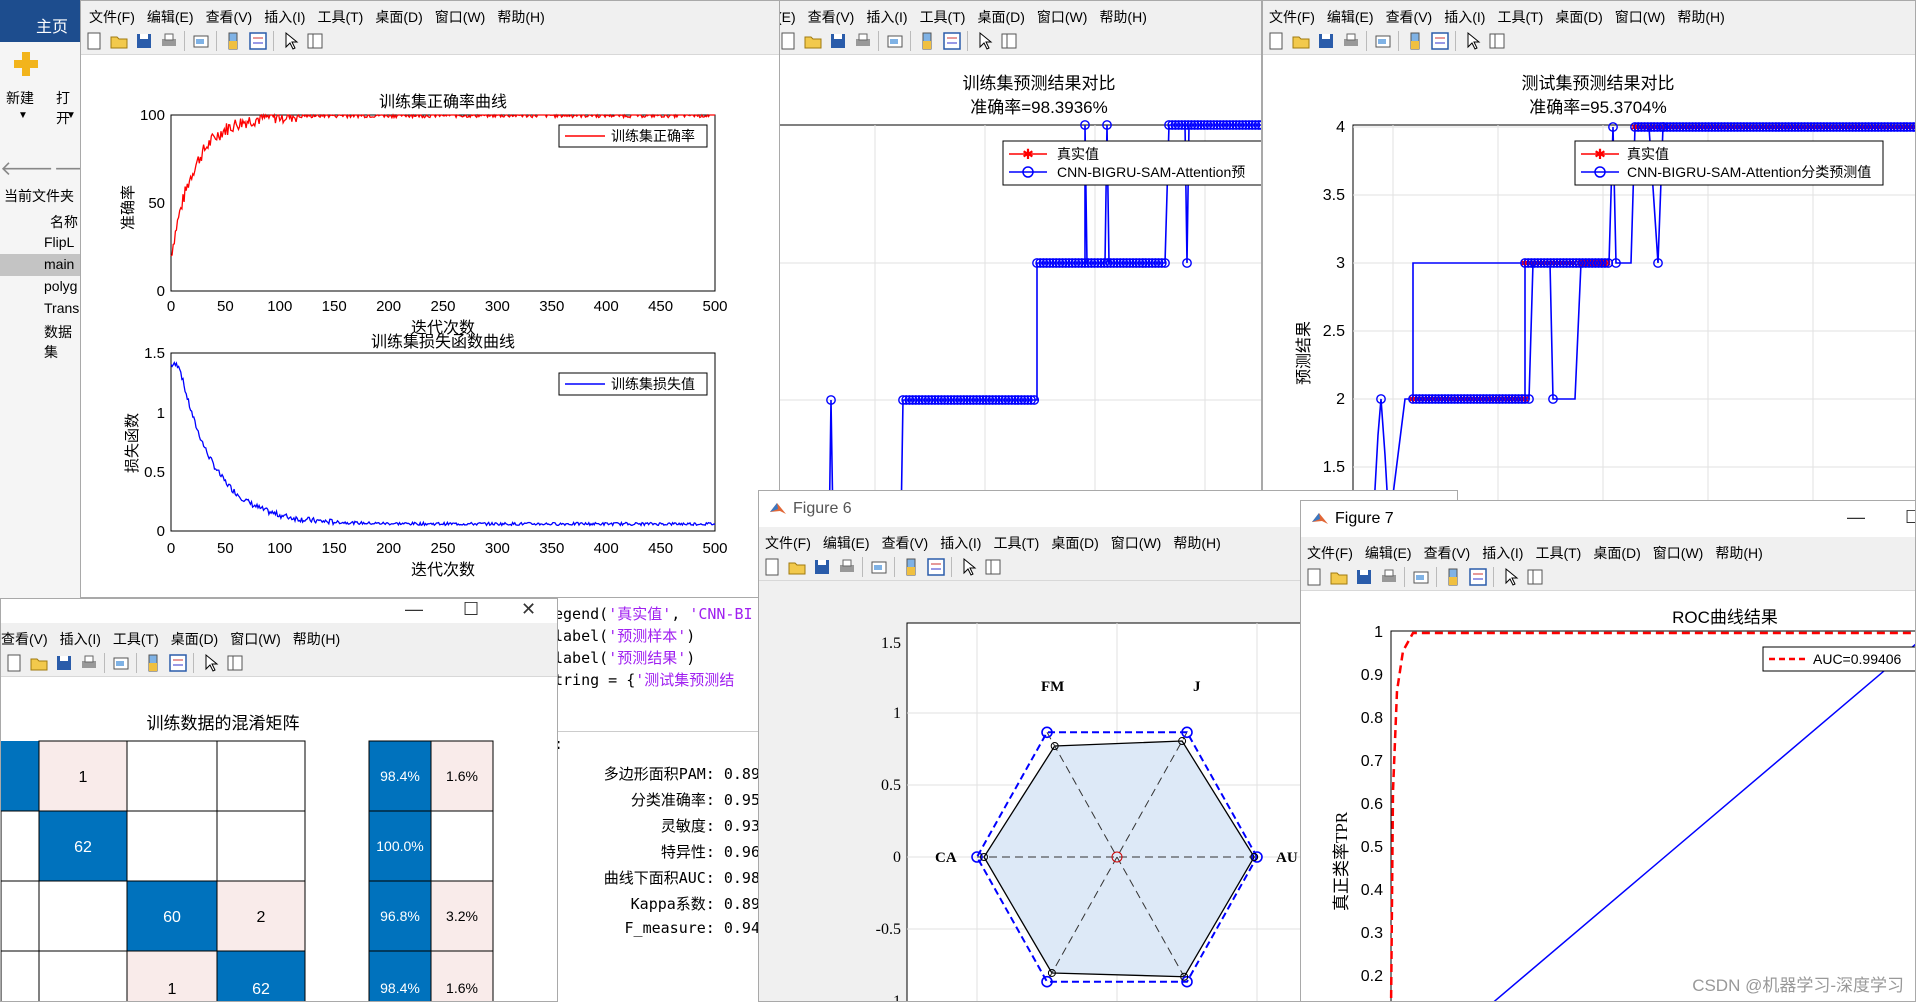  I want to click on new-button: 新建, so click(20, 98).